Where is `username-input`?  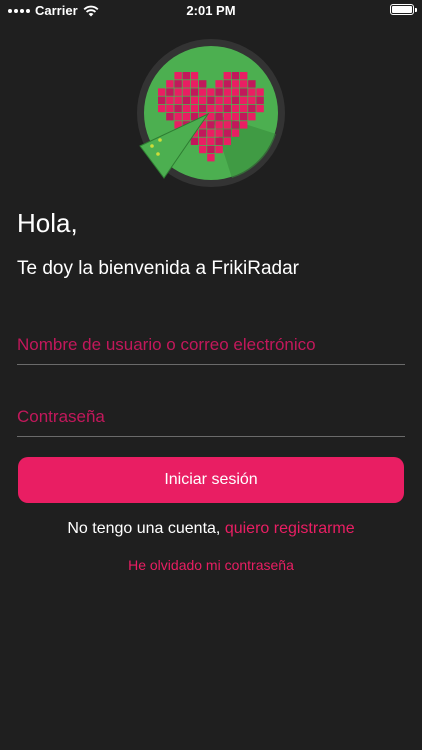 username-input is located at coordinates (211, 345).